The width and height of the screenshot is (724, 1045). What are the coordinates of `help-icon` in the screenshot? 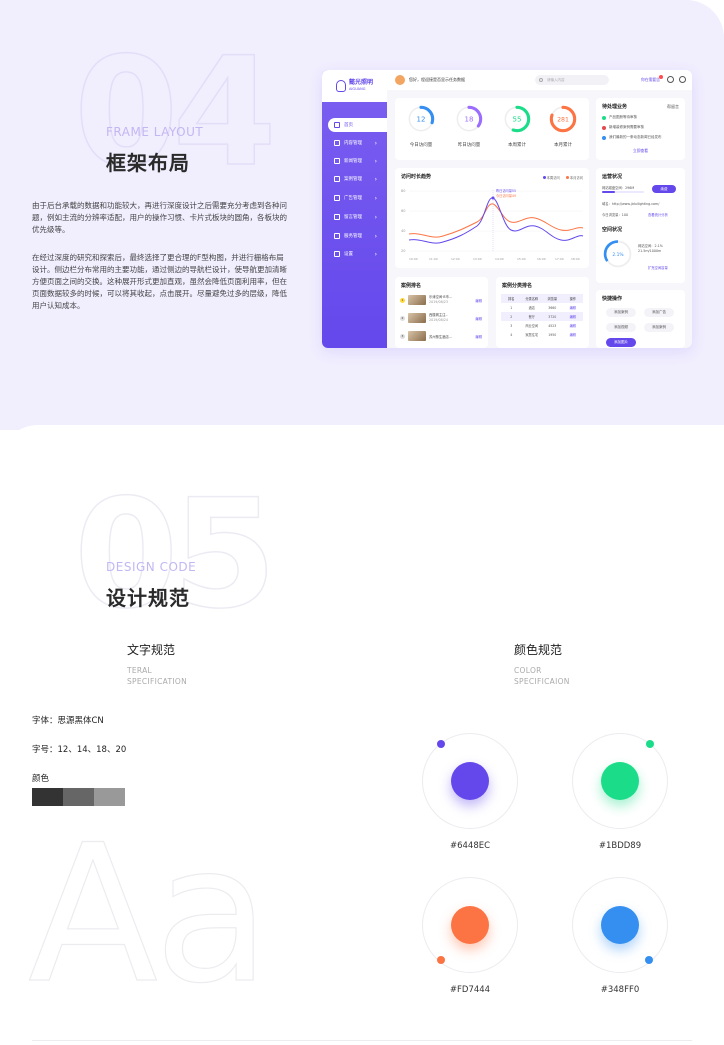 It's located at (670, 79).